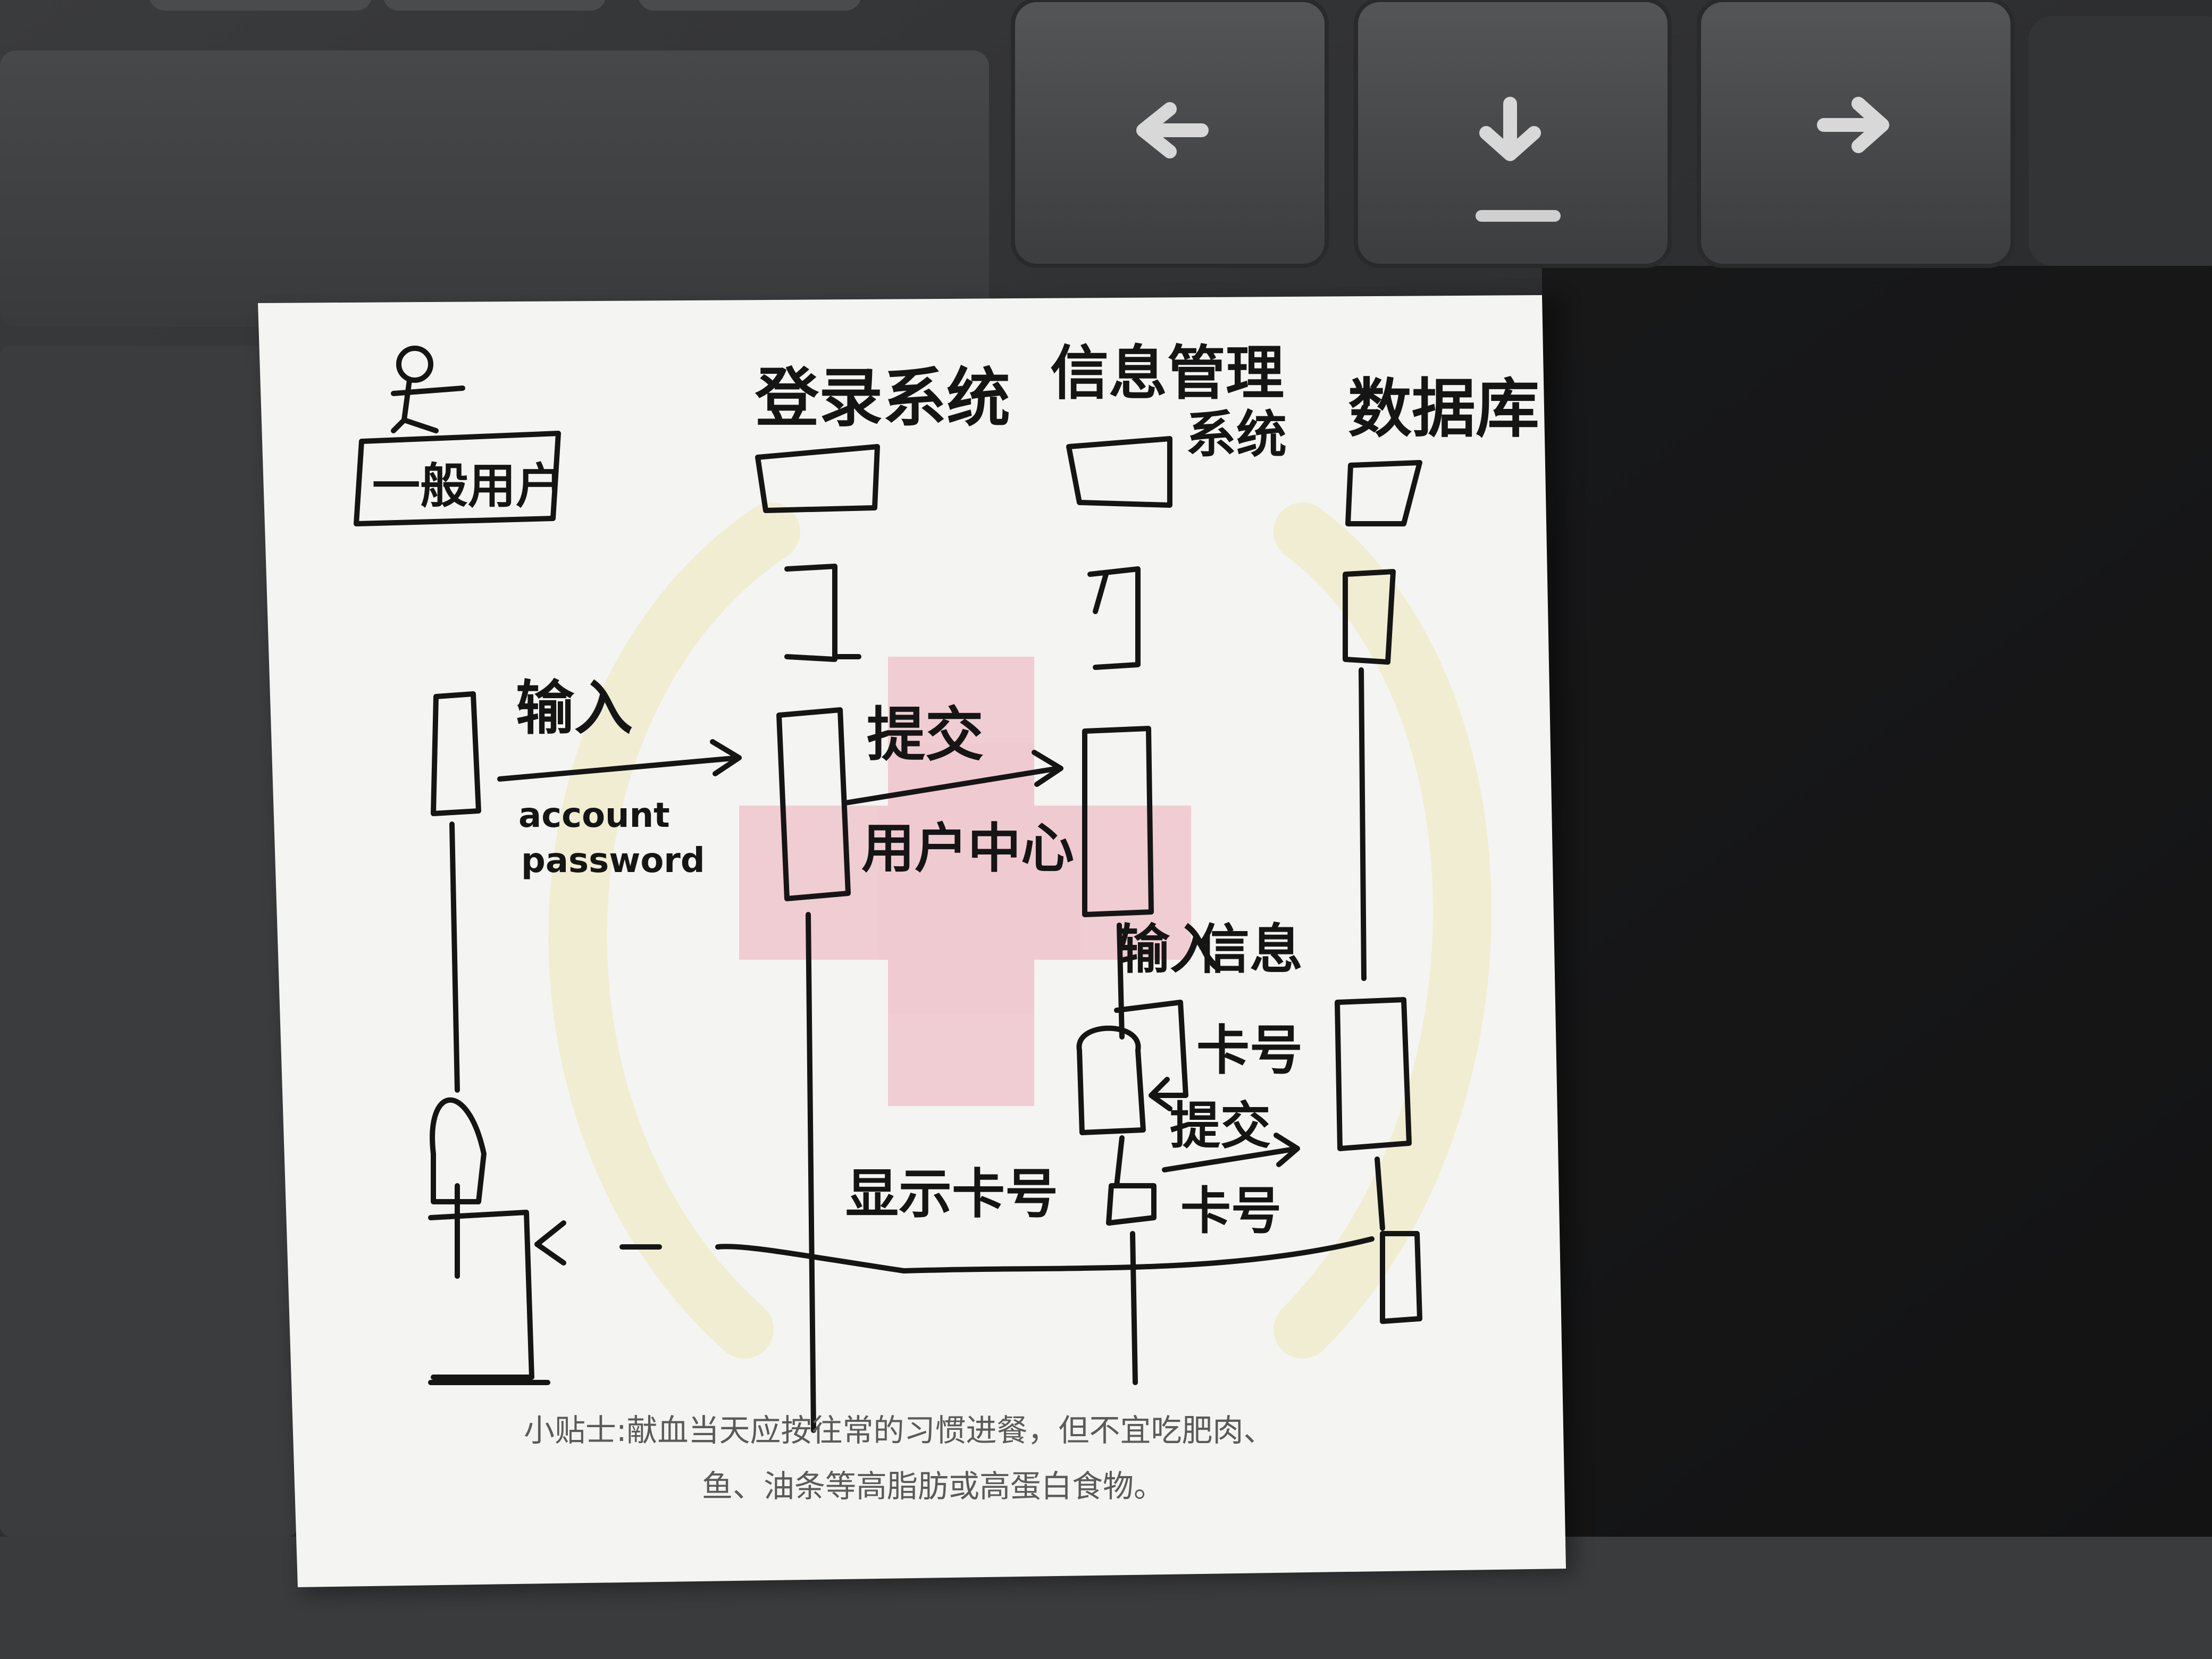  What do you see at coordinates (1230, 1211) in the screenshot?
I see `msg-submit-card-2: 卡号` at bounding box center [1230, 1211].